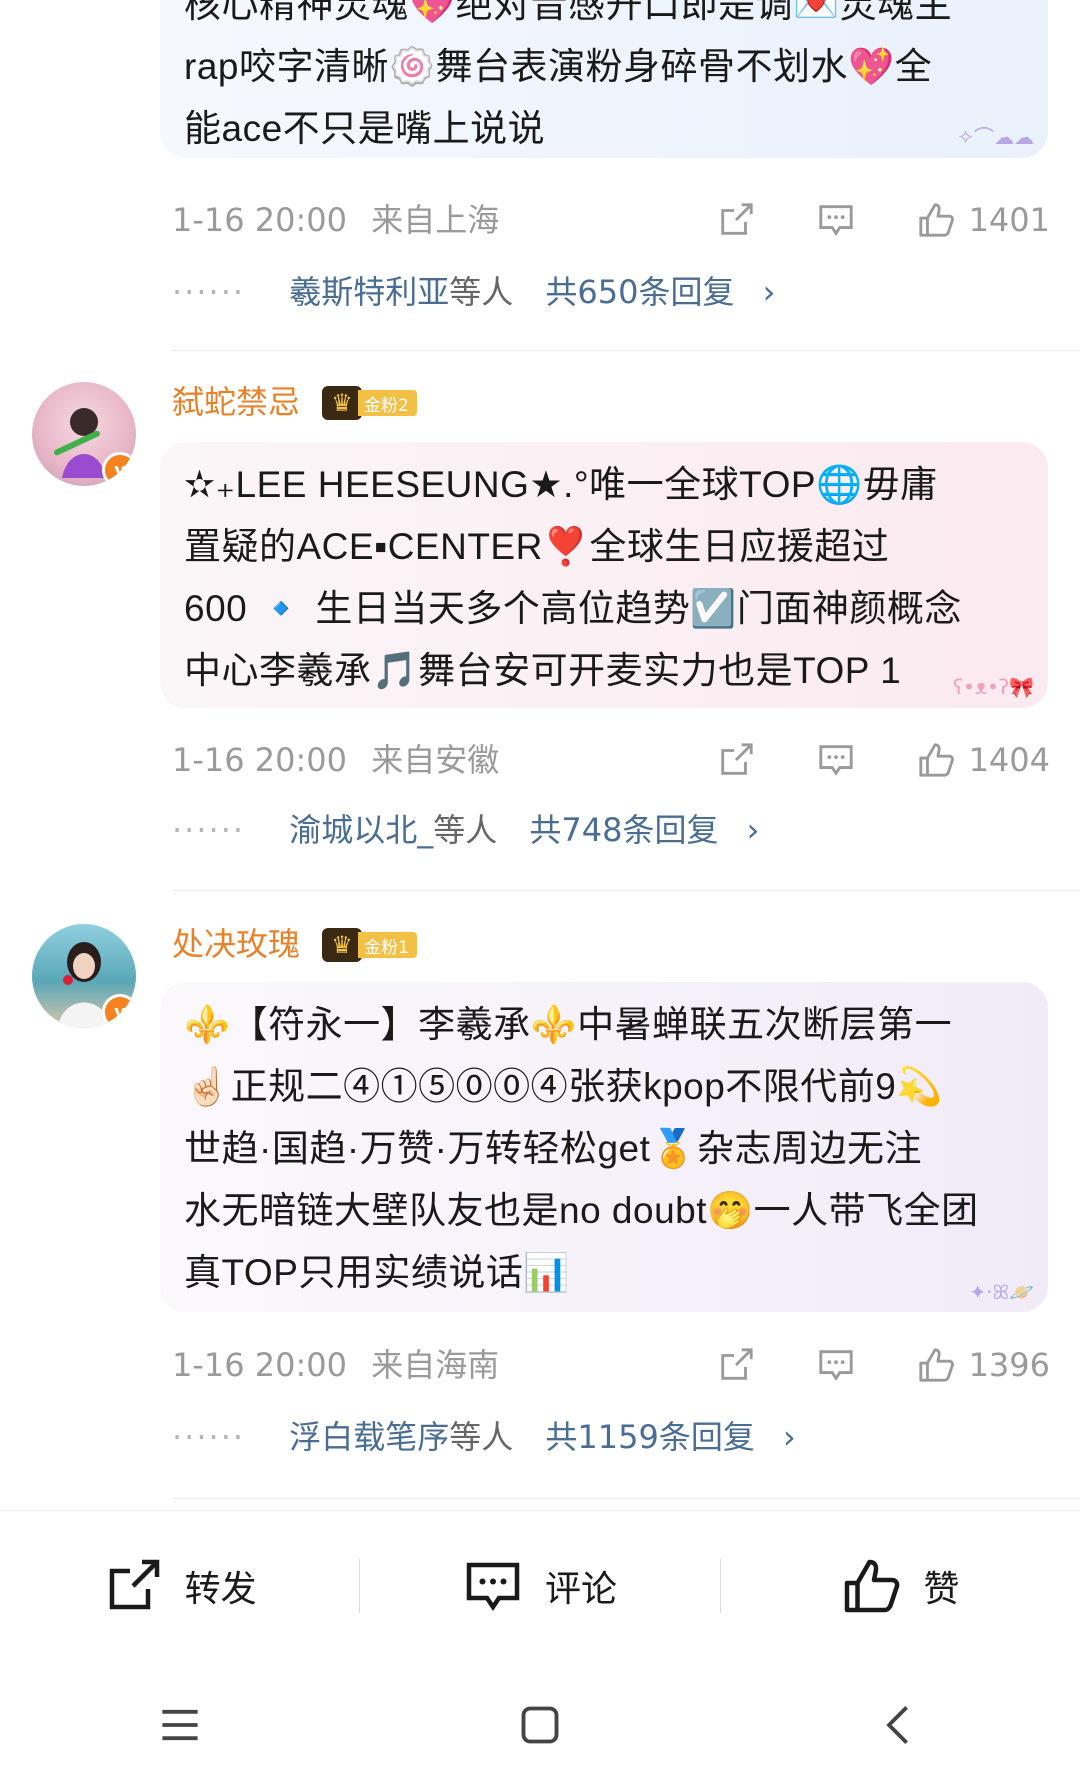  I want to click on fan-badge: ♛ 金粉2, so click(369, 403).